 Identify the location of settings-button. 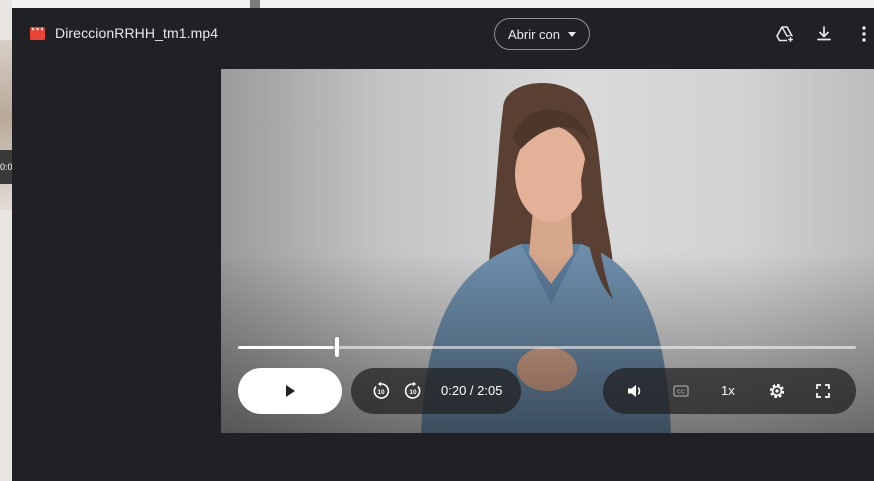
(777, 391).